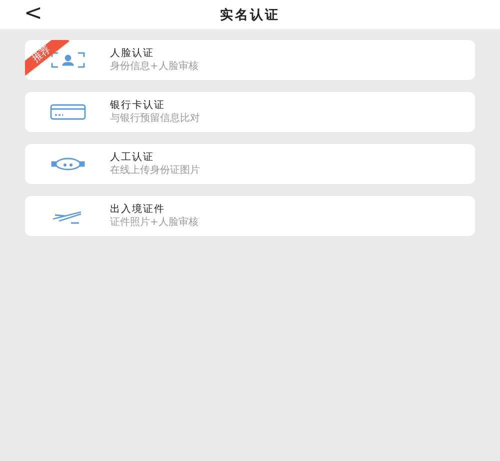 The image size is (500, 461). I want to click on option-title: 出入境证件, so click(138, 210).